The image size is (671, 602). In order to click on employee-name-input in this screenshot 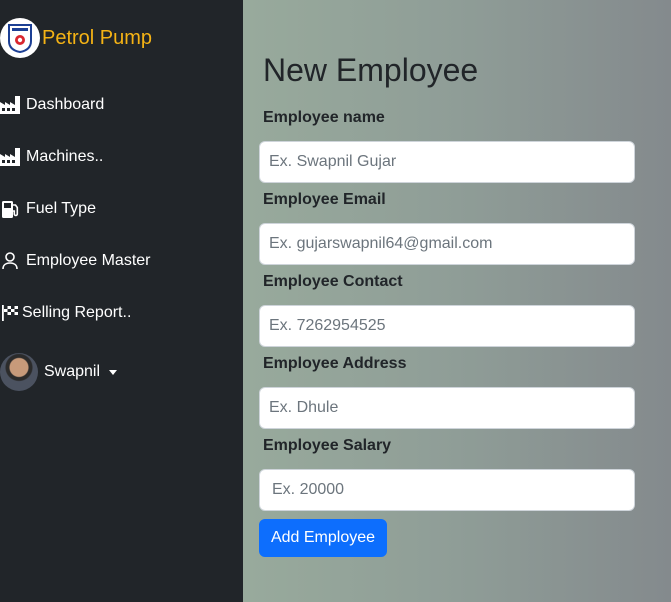, I will do `click(447, 162)`.